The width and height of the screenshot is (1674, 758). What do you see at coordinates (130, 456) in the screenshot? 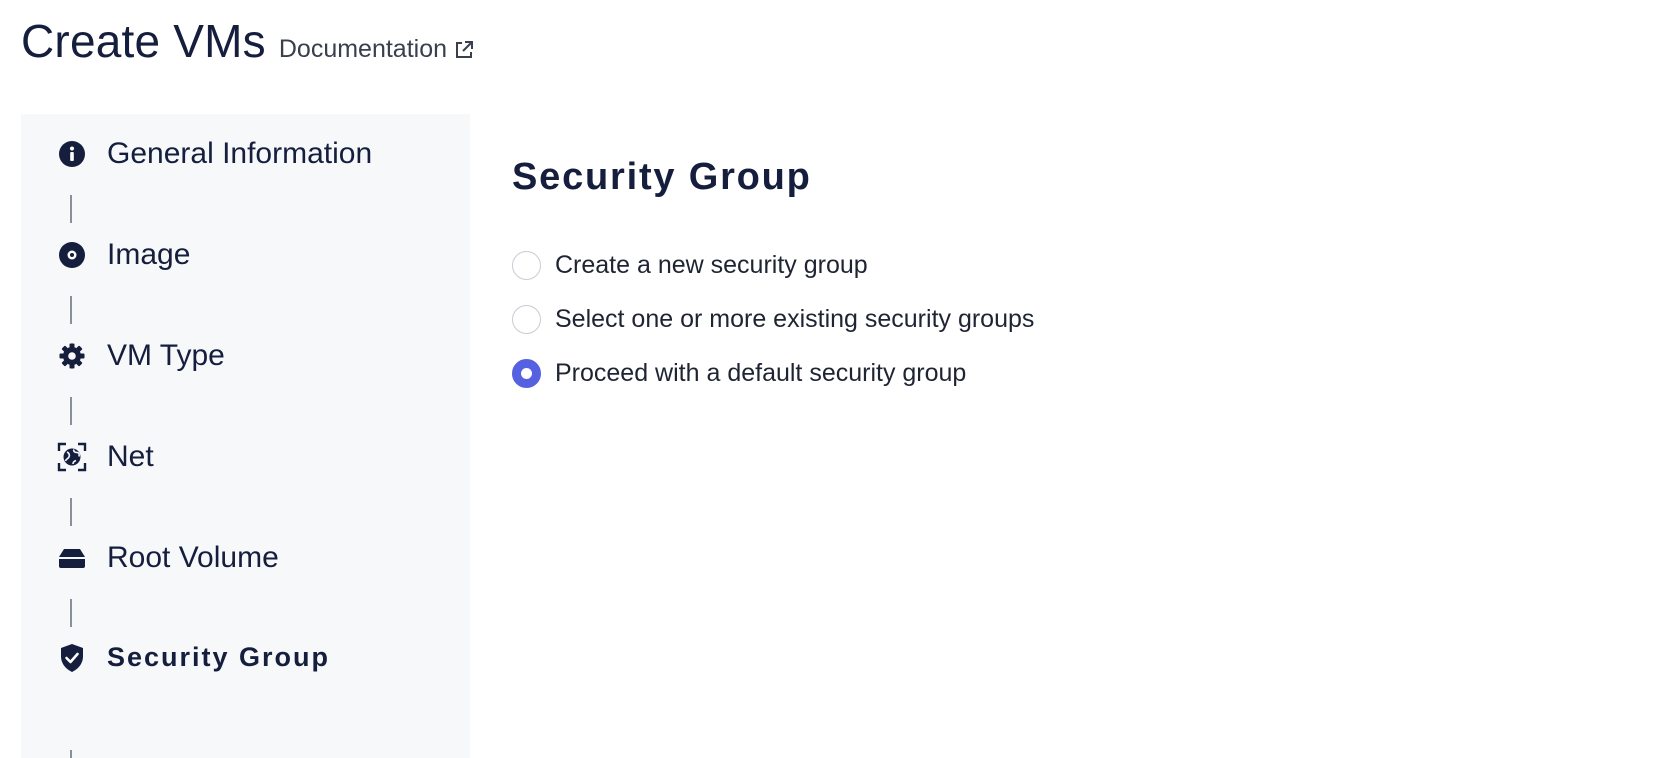
I see `step-label: Net` at bounding box center [130, 456].